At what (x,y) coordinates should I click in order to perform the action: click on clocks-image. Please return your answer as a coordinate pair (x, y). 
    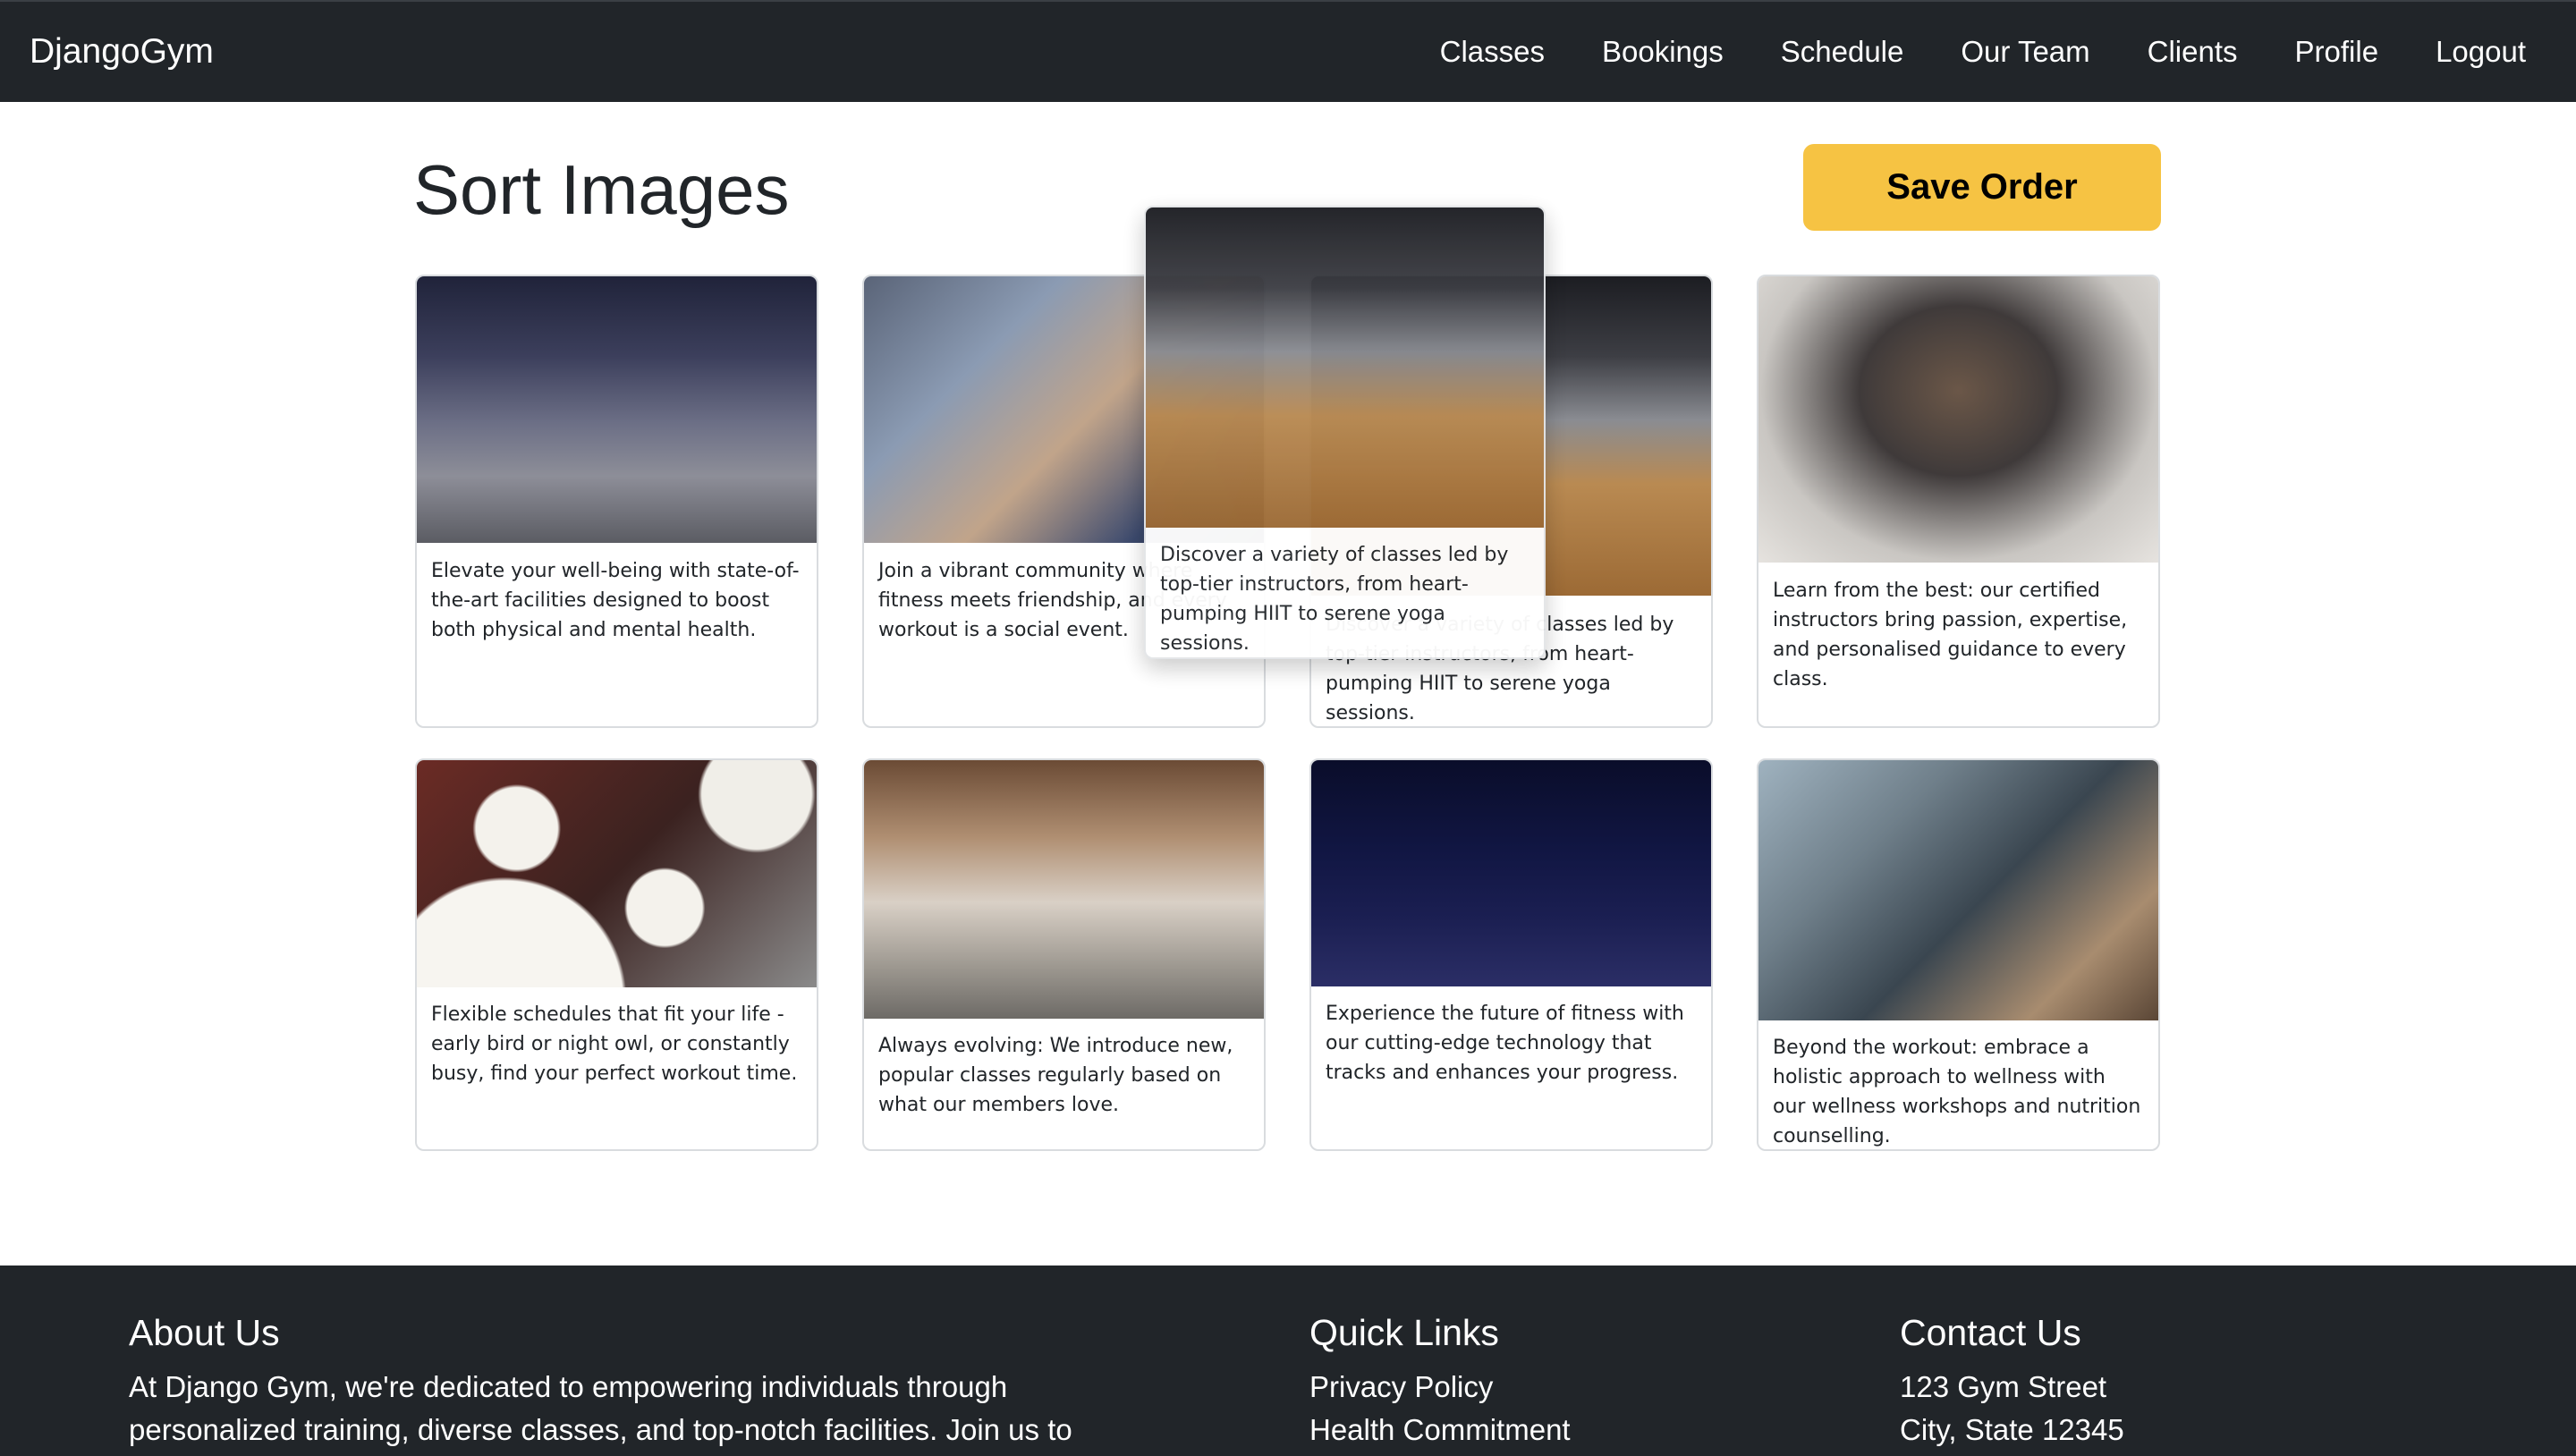
    Looking at the image, I should click on (617, 873).